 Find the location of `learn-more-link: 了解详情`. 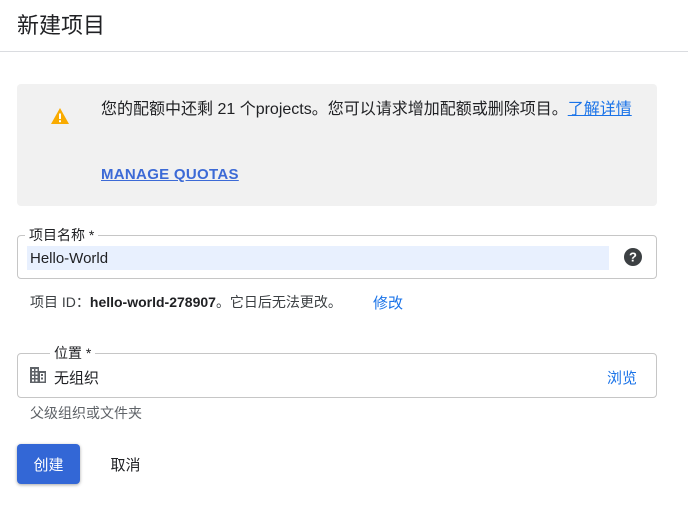

learn-more-link: 了解详情 is located at coordinates (600, 109).